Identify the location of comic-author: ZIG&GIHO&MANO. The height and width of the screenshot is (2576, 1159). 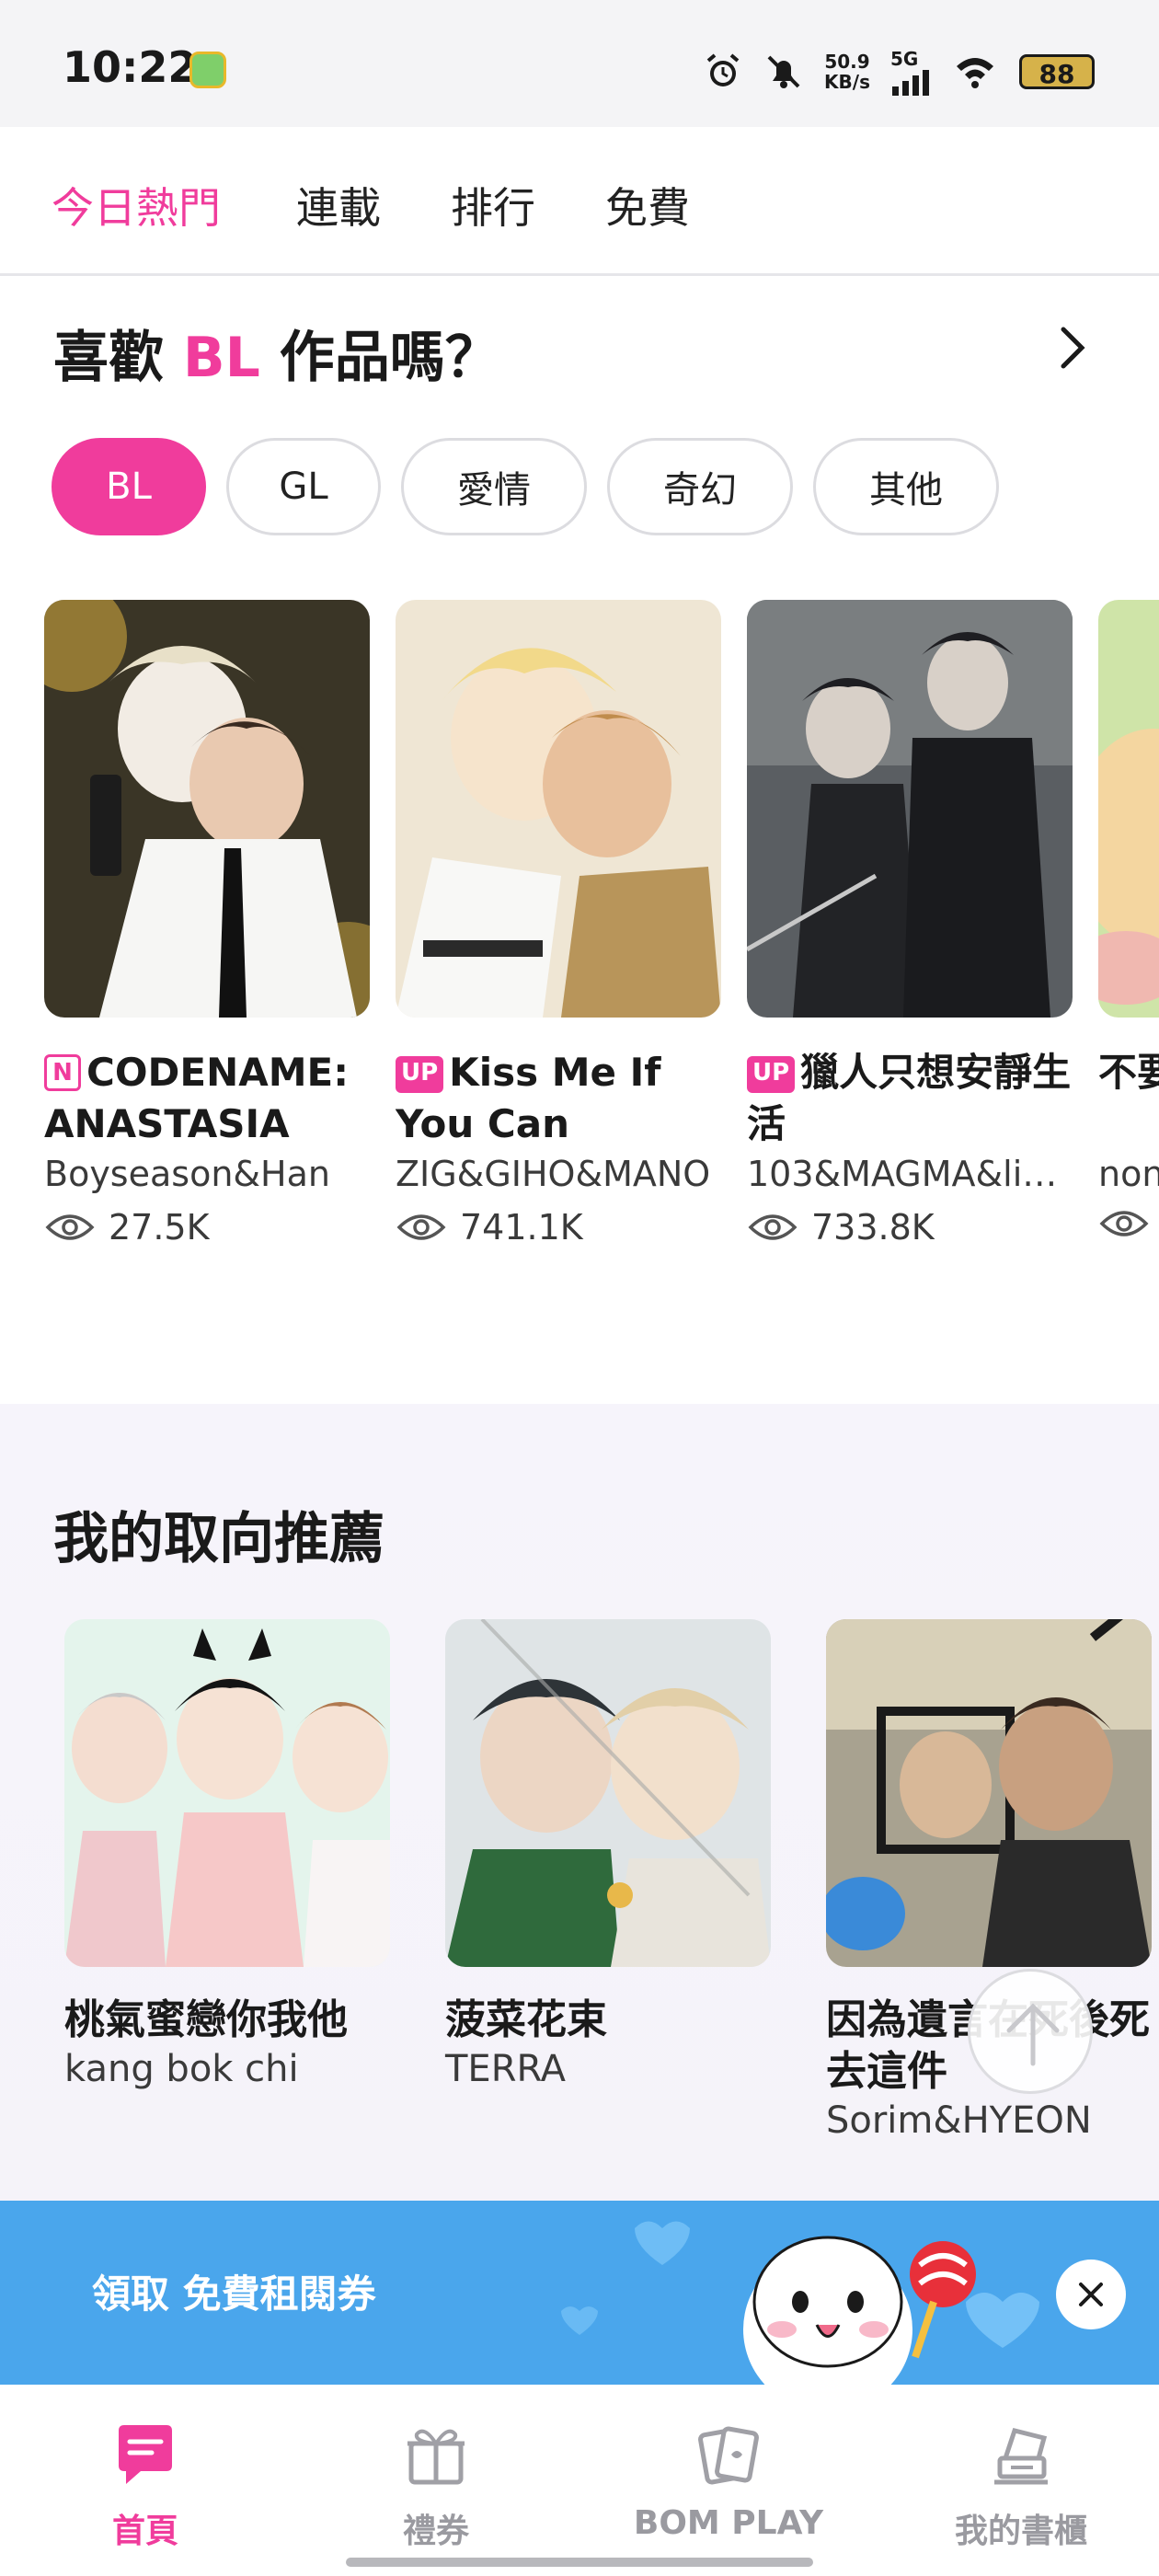
(553, 1174).